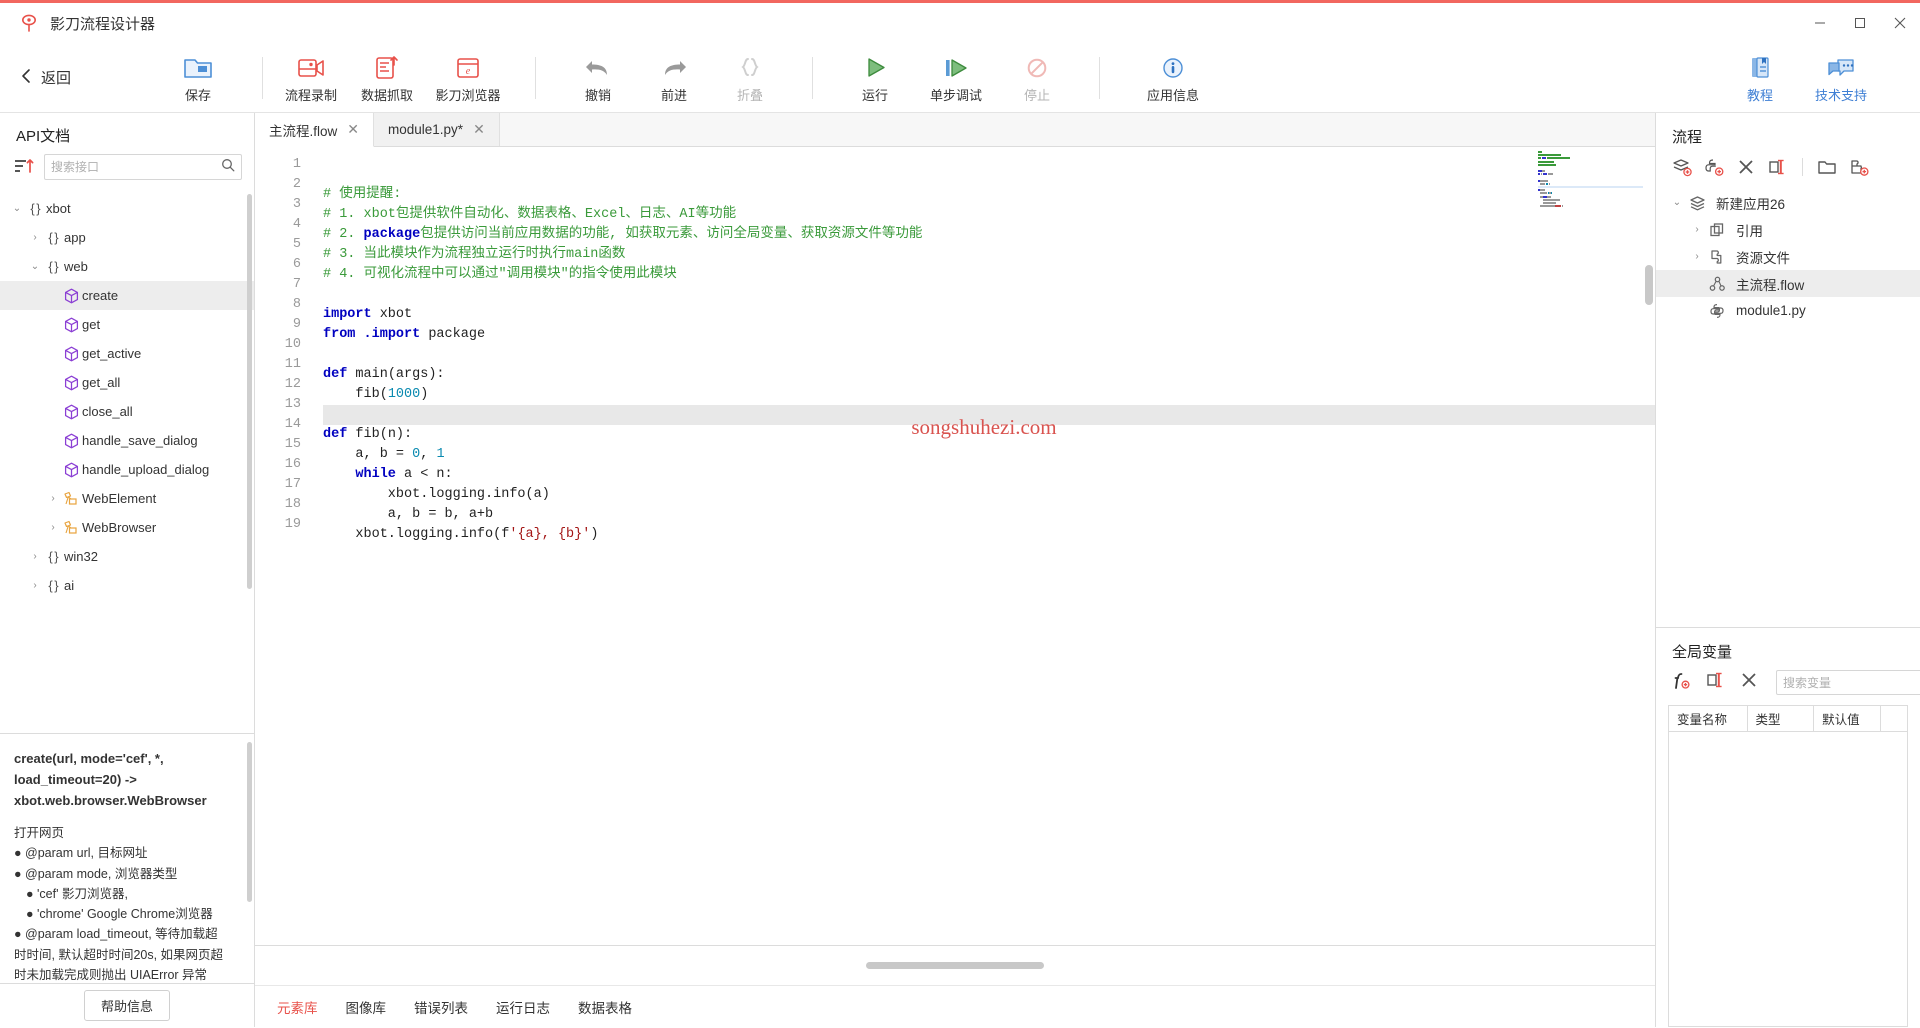 This screenshot has height=1028, width=1920. What do you see at coordinates (437, 129) in the screenshot?
I see `editor-tab: module1.py* ✕` at bounding box center [437, 129].